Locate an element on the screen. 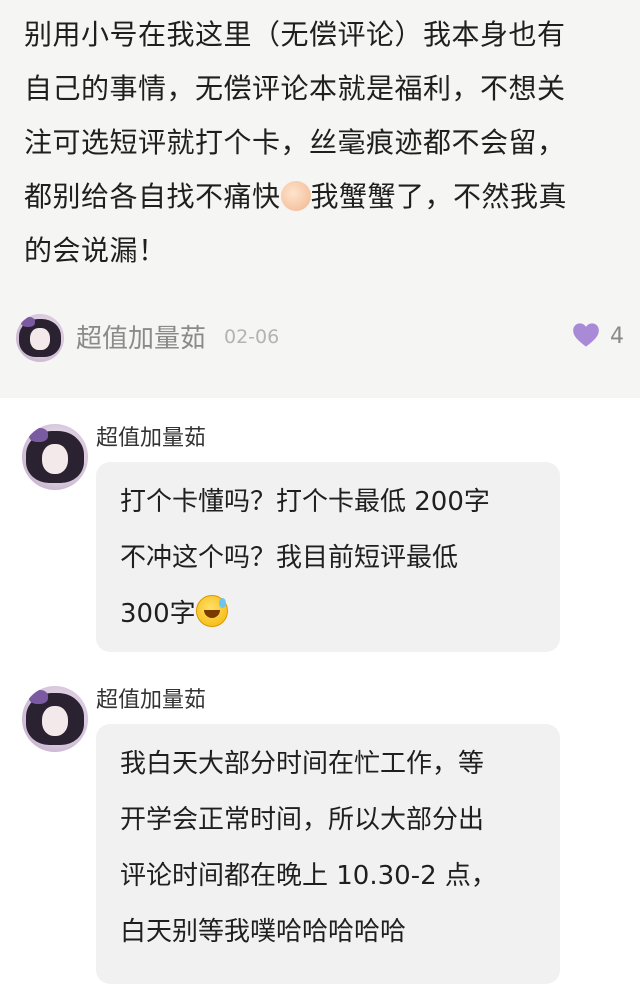 This screenshot has height=984, width=640. reply-line: 开学会正常时间，所以大部分出 is located at coordinates (302, 820).